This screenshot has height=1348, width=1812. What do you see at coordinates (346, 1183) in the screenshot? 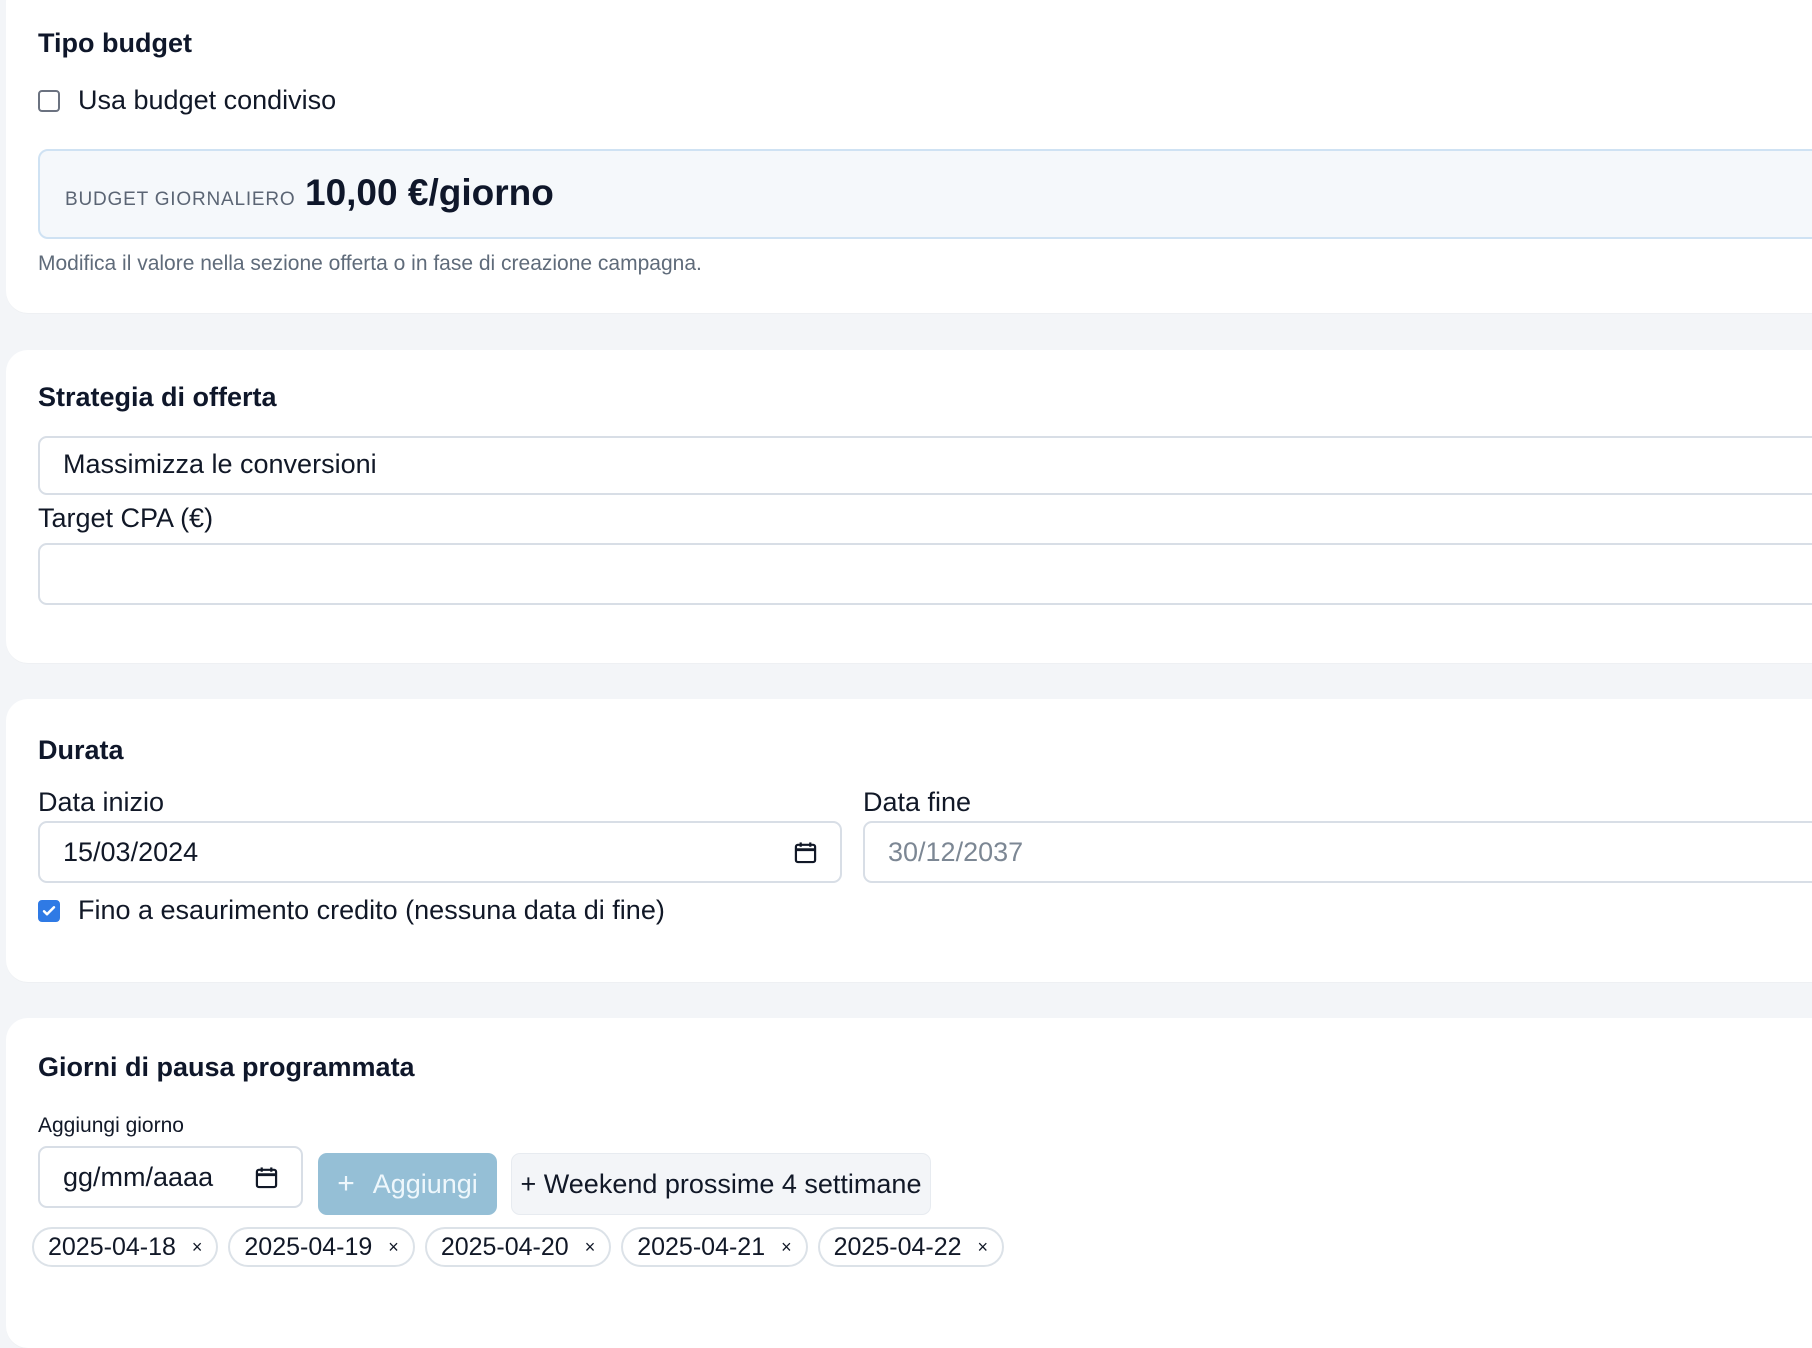
I see `plus-icon: +` at bounding box center [346, 1183].